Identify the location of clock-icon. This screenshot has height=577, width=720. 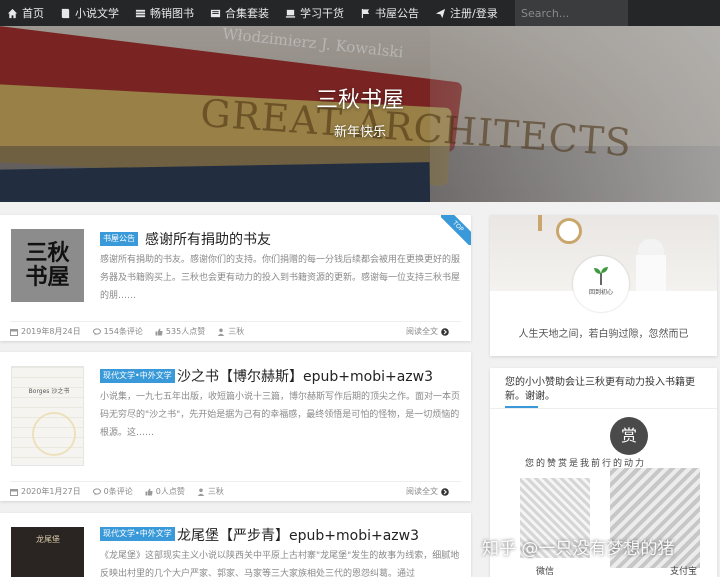
(569, 231).